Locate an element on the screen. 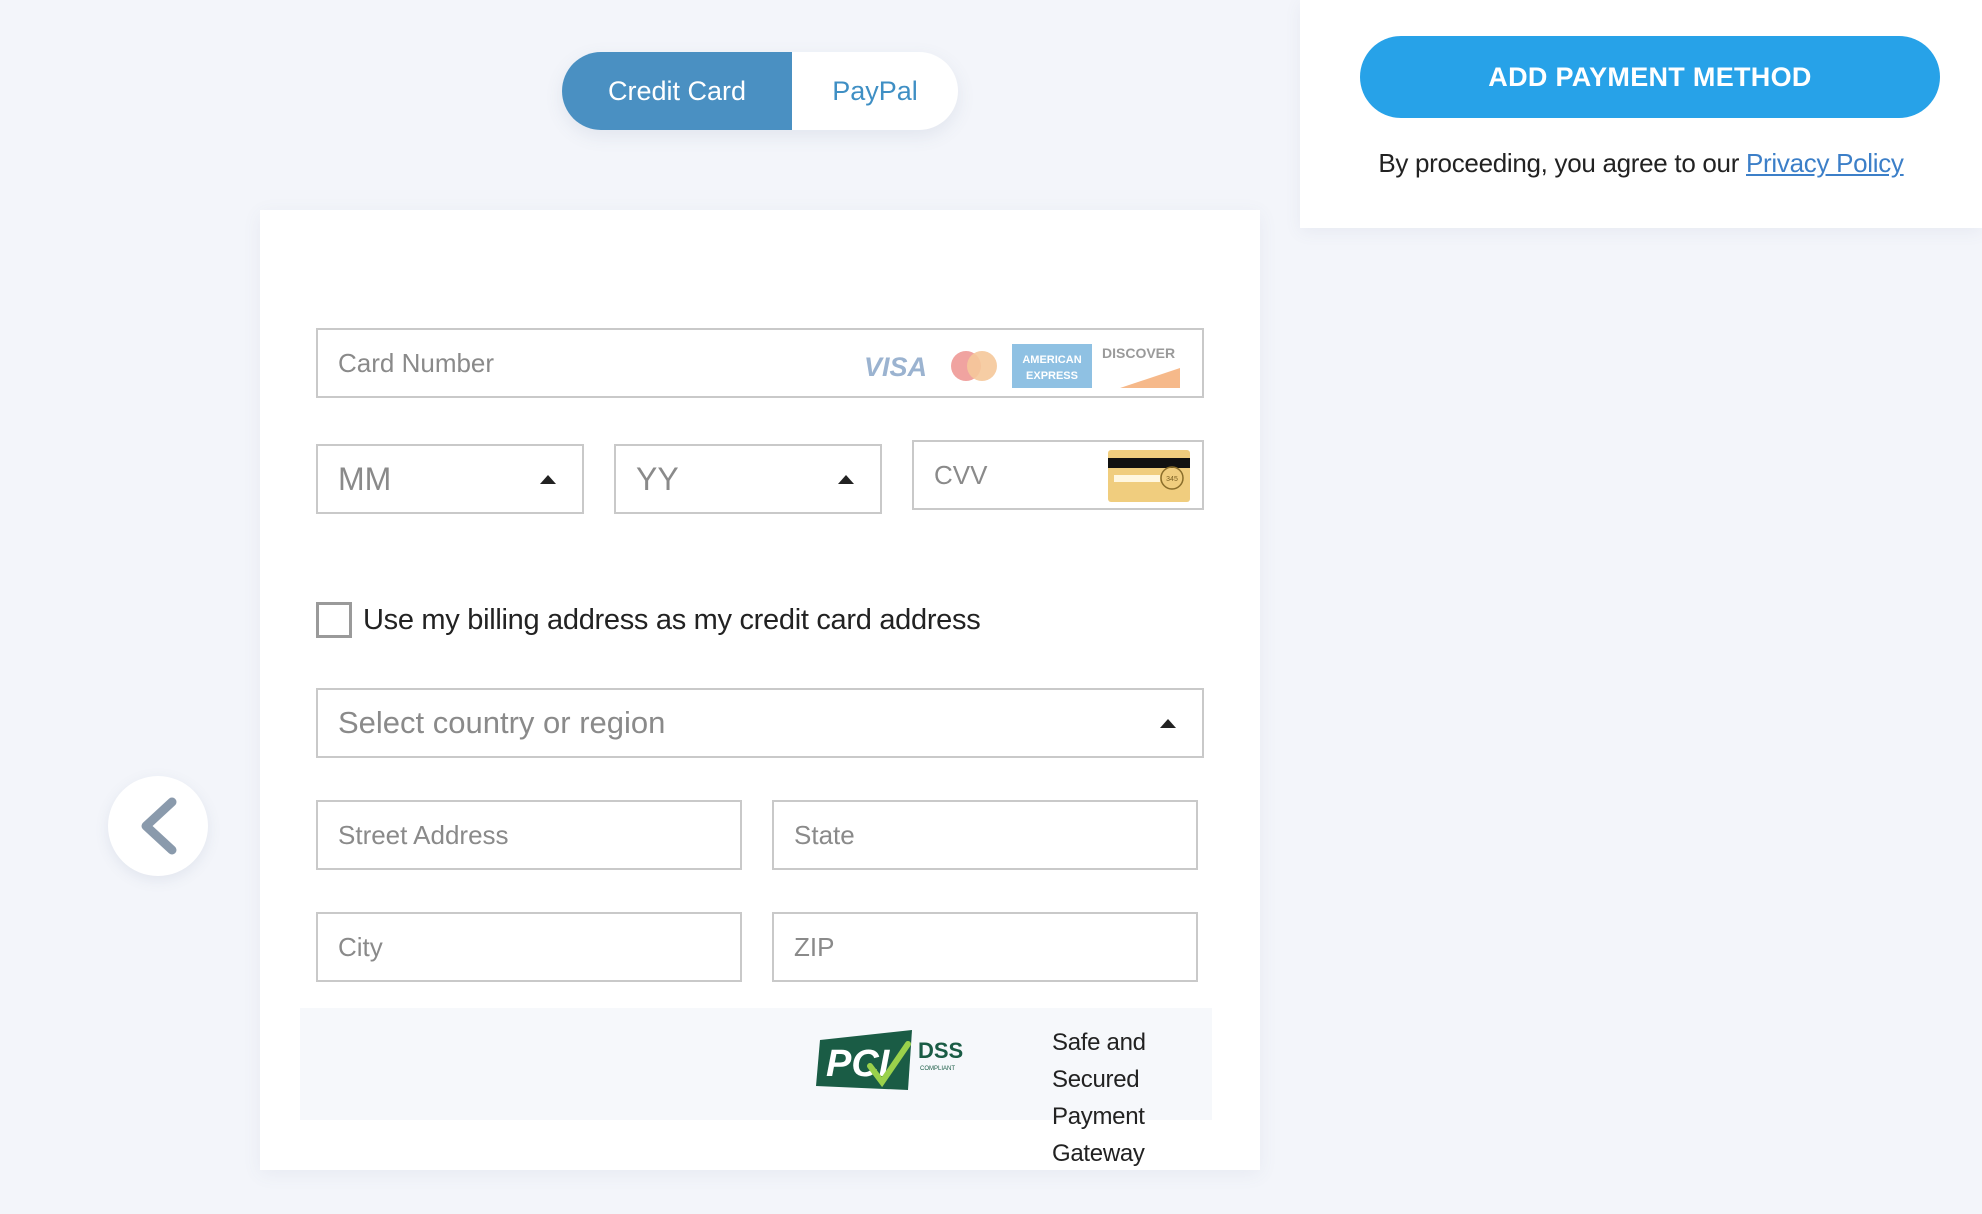 The image size is (1982, 1214). mastercard-logo-icon is located at coordinates (974, 366).